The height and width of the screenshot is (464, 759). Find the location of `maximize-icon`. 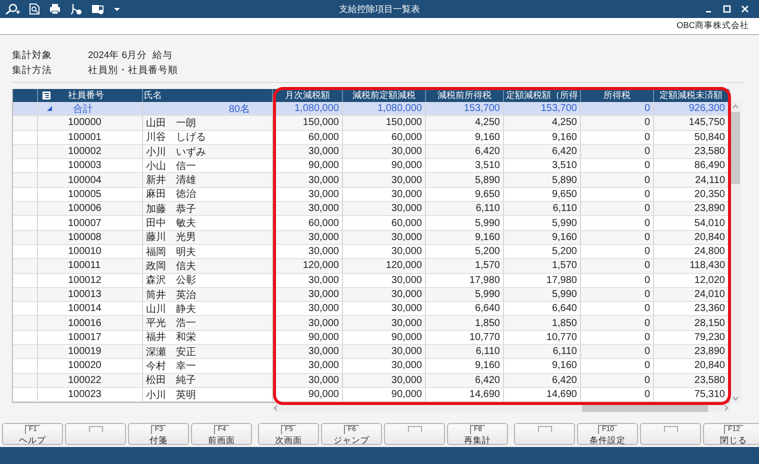

maximize-icon is located at coordinates (727, 9).